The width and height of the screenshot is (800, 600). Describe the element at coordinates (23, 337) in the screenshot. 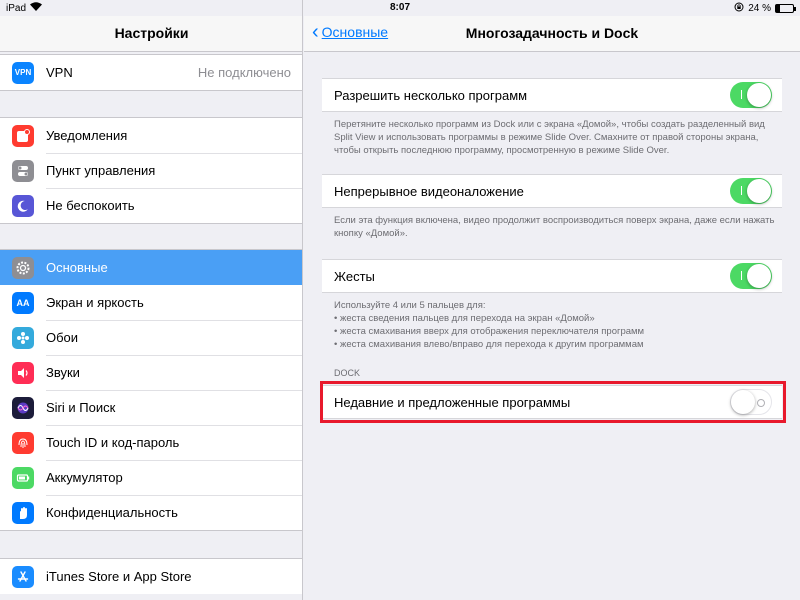

I see `wallpaper-icon` at that location.